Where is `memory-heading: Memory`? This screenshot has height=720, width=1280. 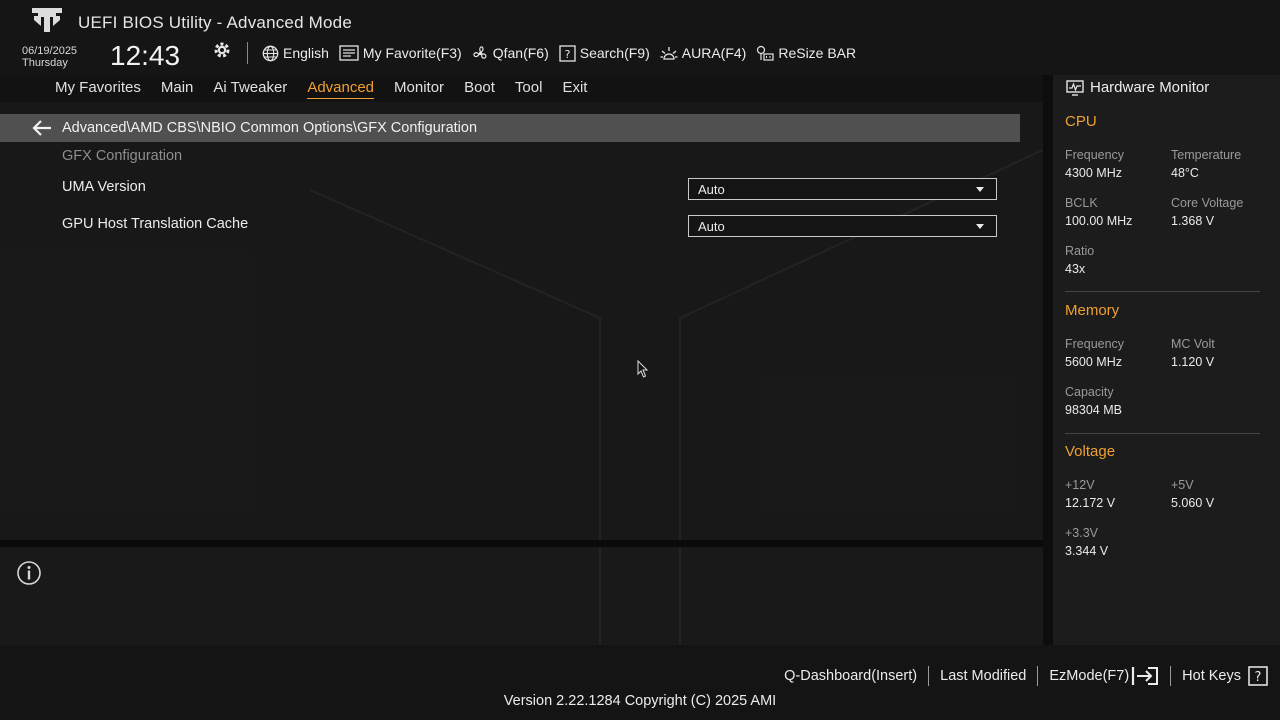
memory-heading: Memory is located at coordinates (1092, 310).